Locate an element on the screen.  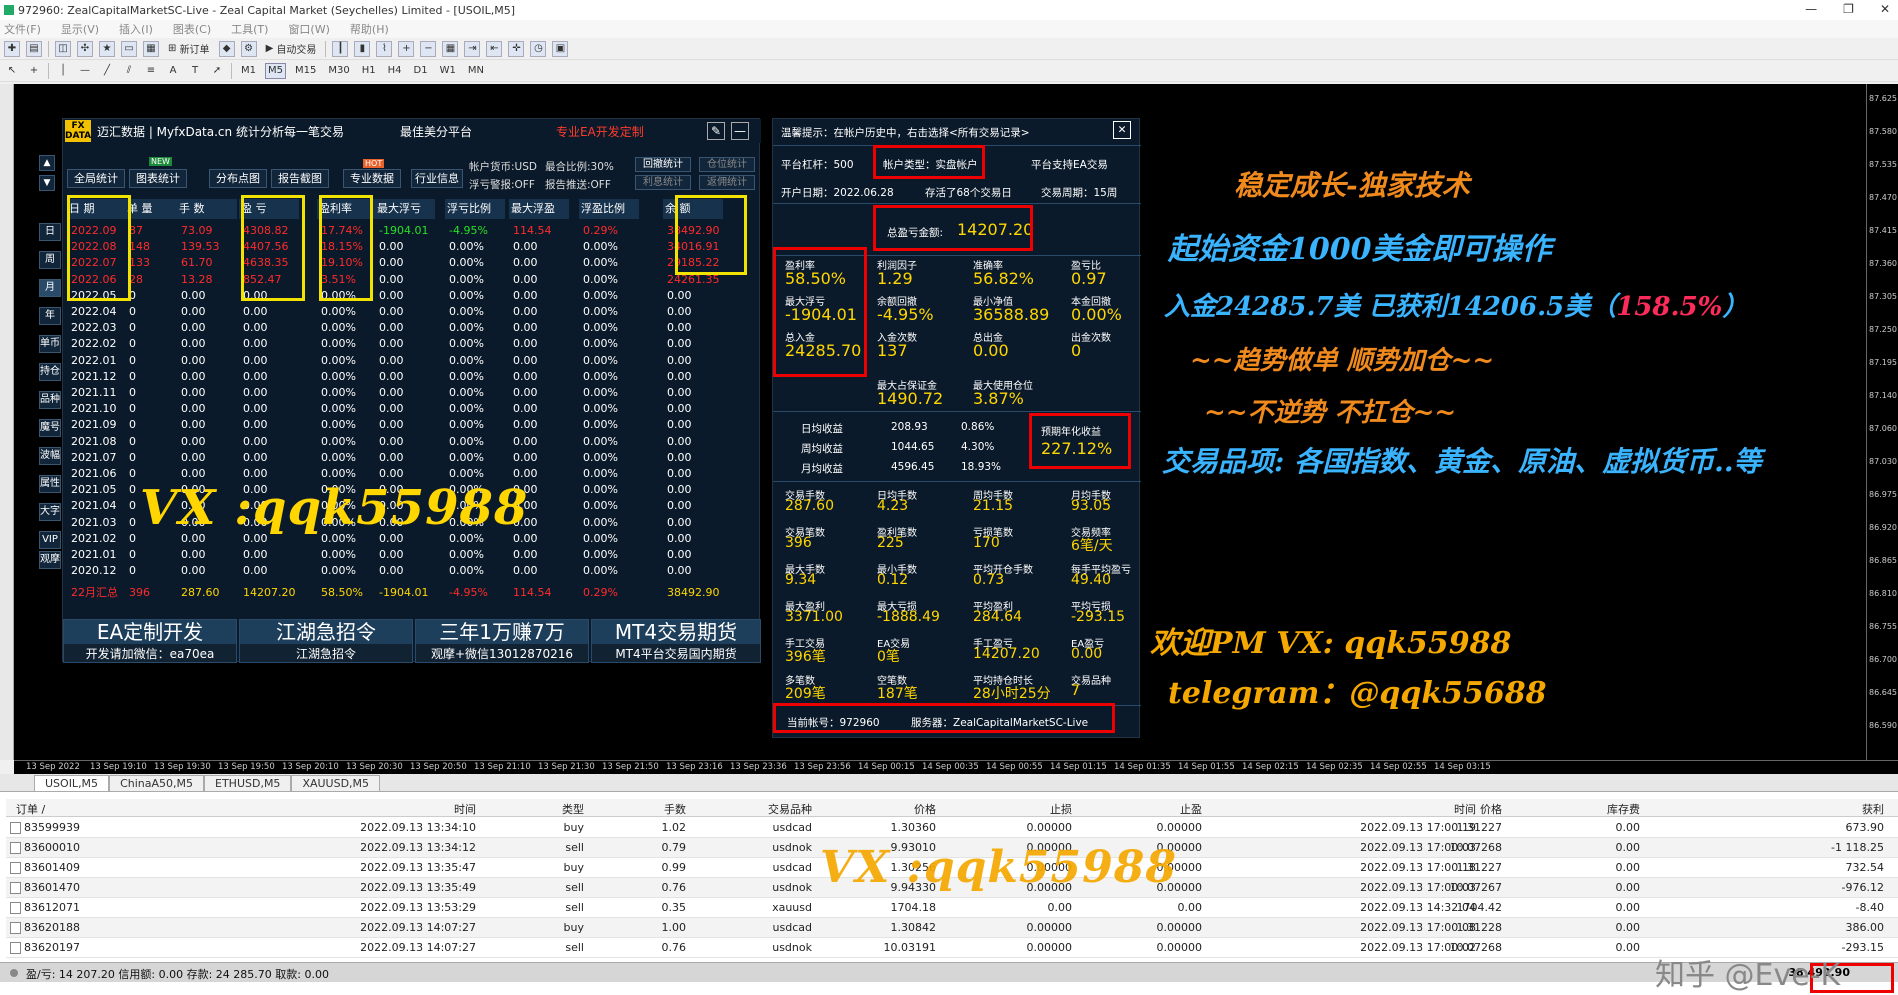
side-tab-holdings: 持仓 is located at coordinates (50, 372).